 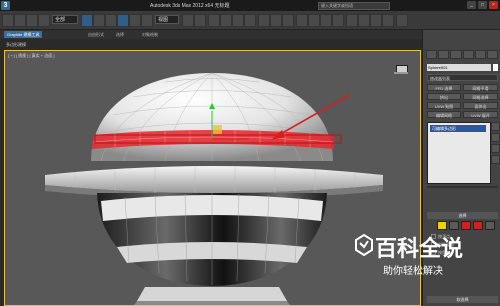 I want to click on render-icon, so click(x=388, y=20).